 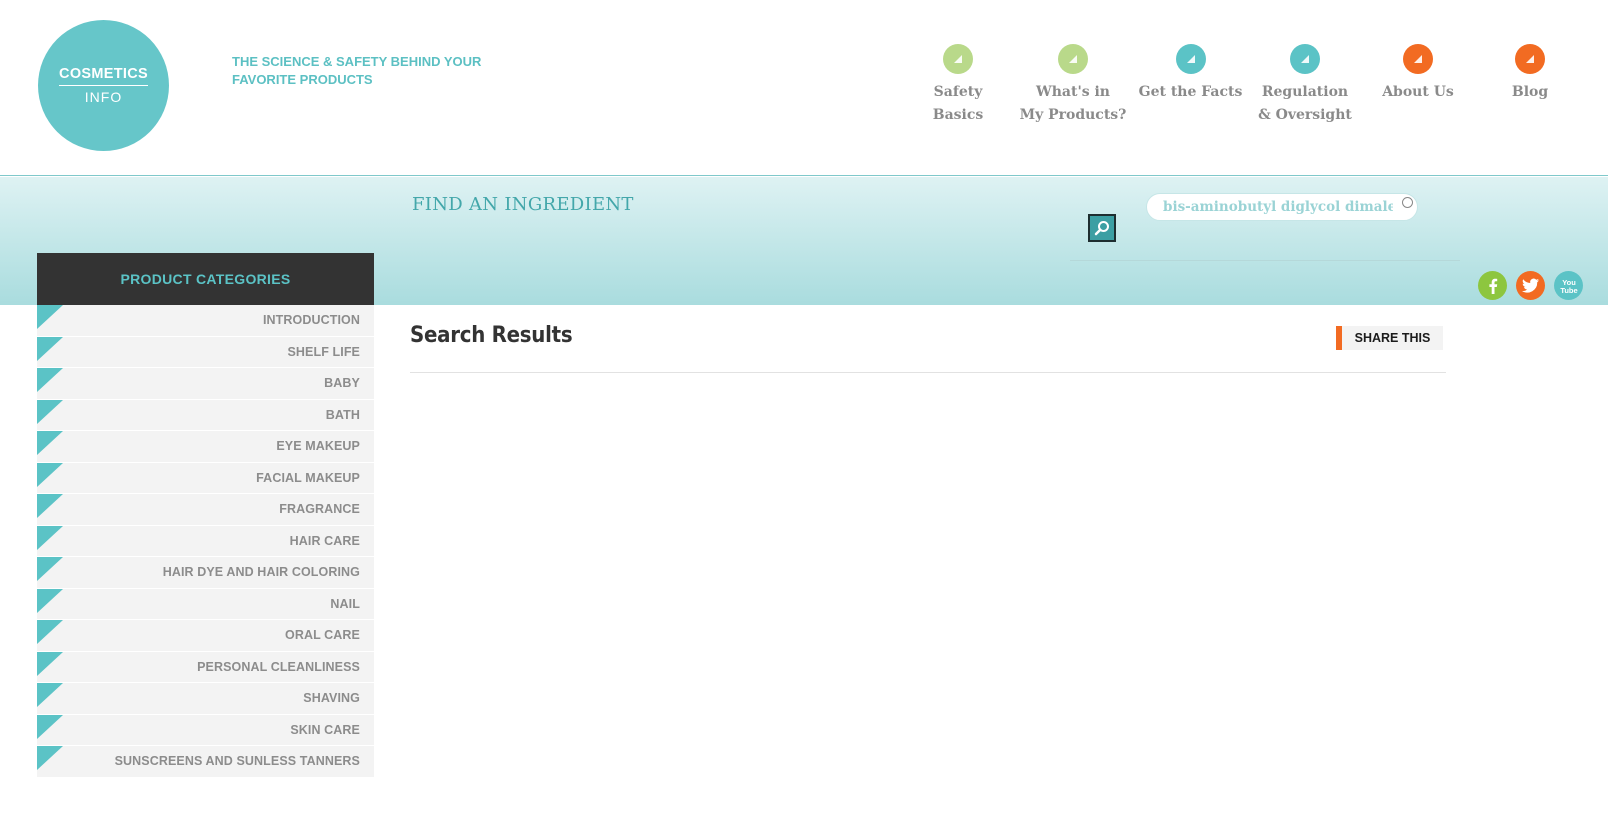 I want to click on sidebar-item-label: SUNSCREENS AND SUNLESS TANNERS, so click(x=237, y=761).